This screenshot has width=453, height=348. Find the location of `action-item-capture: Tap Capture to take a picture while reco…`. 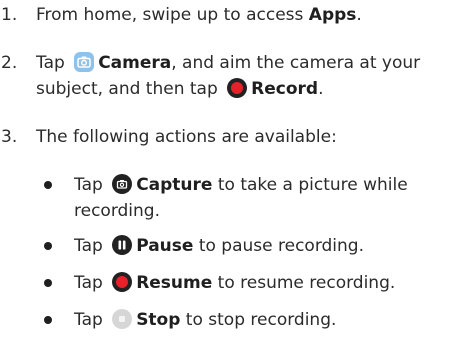

action-item-capture: Tap Capture to take a picture while reco… is located at coordinates (246, 198).